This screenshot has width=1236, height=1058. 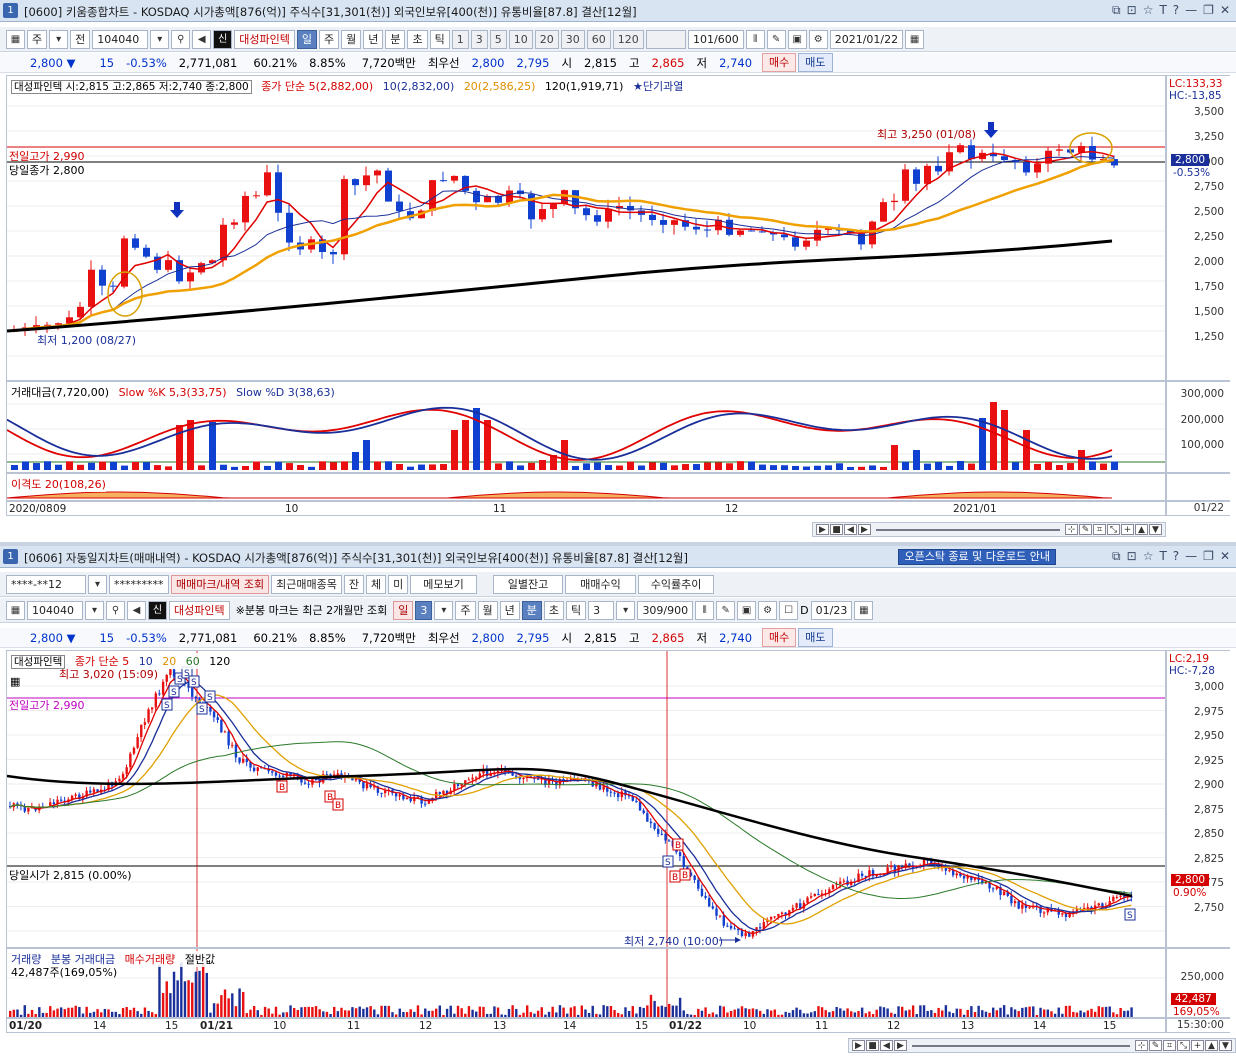 I want to click on top-count: 101/600, so click(x=715, y=39).